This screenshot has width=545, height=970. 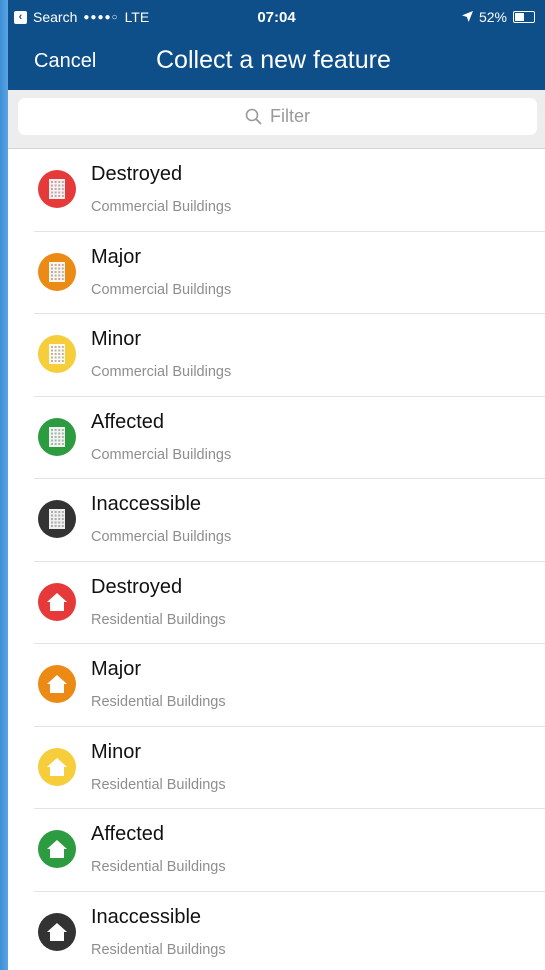 I want to click on status-right: 52%, so click(x=498, y=17).